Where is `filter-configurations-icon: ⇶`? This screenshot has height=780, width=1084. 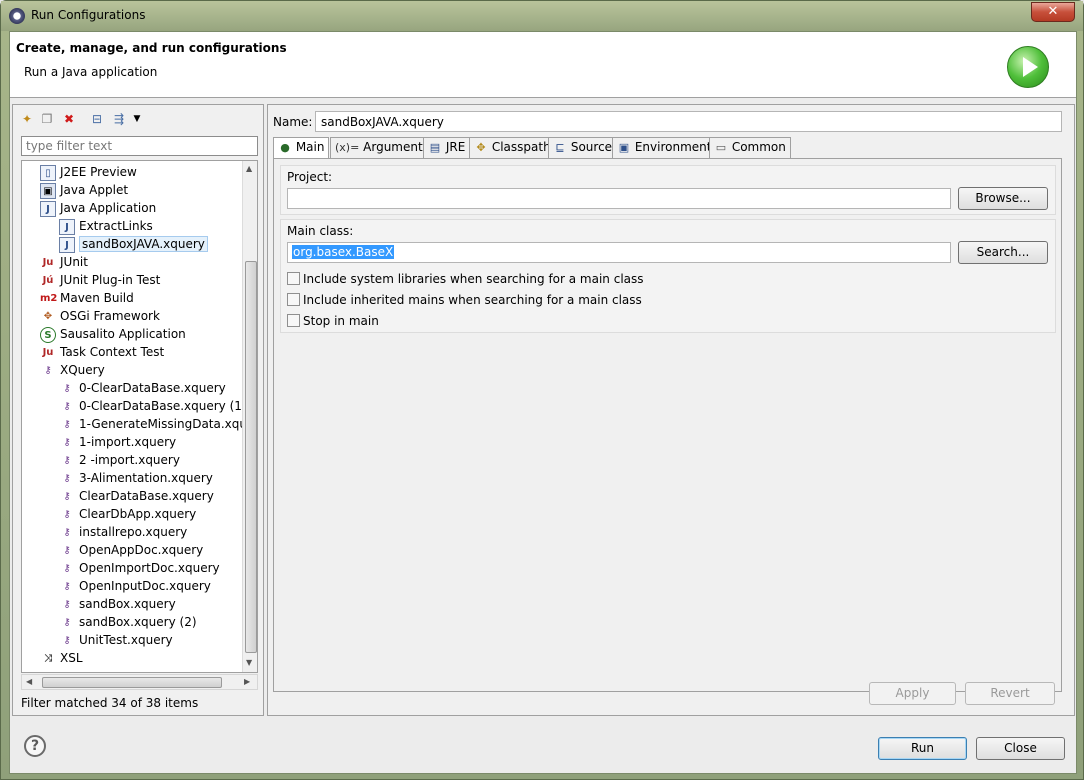 filter-configurations-icon: ⇶ is located at coordinates (119, 119).